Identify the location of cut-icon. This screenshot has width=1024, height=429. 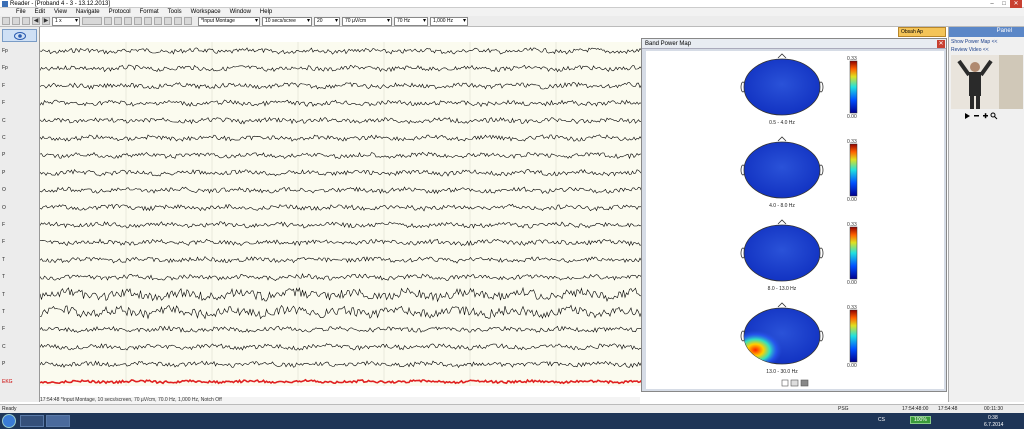
(178, 21).